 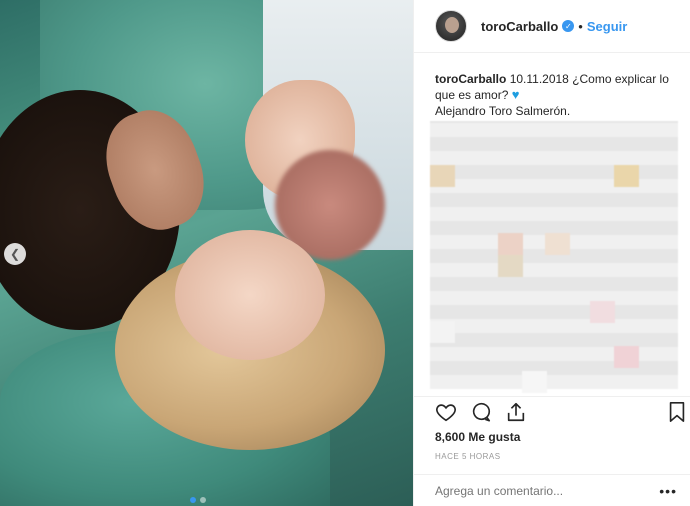 What do you see at coordinates (607, 26) in the screenshot?
I see `follow-button: Seguir` at bounding box center [607, 26].